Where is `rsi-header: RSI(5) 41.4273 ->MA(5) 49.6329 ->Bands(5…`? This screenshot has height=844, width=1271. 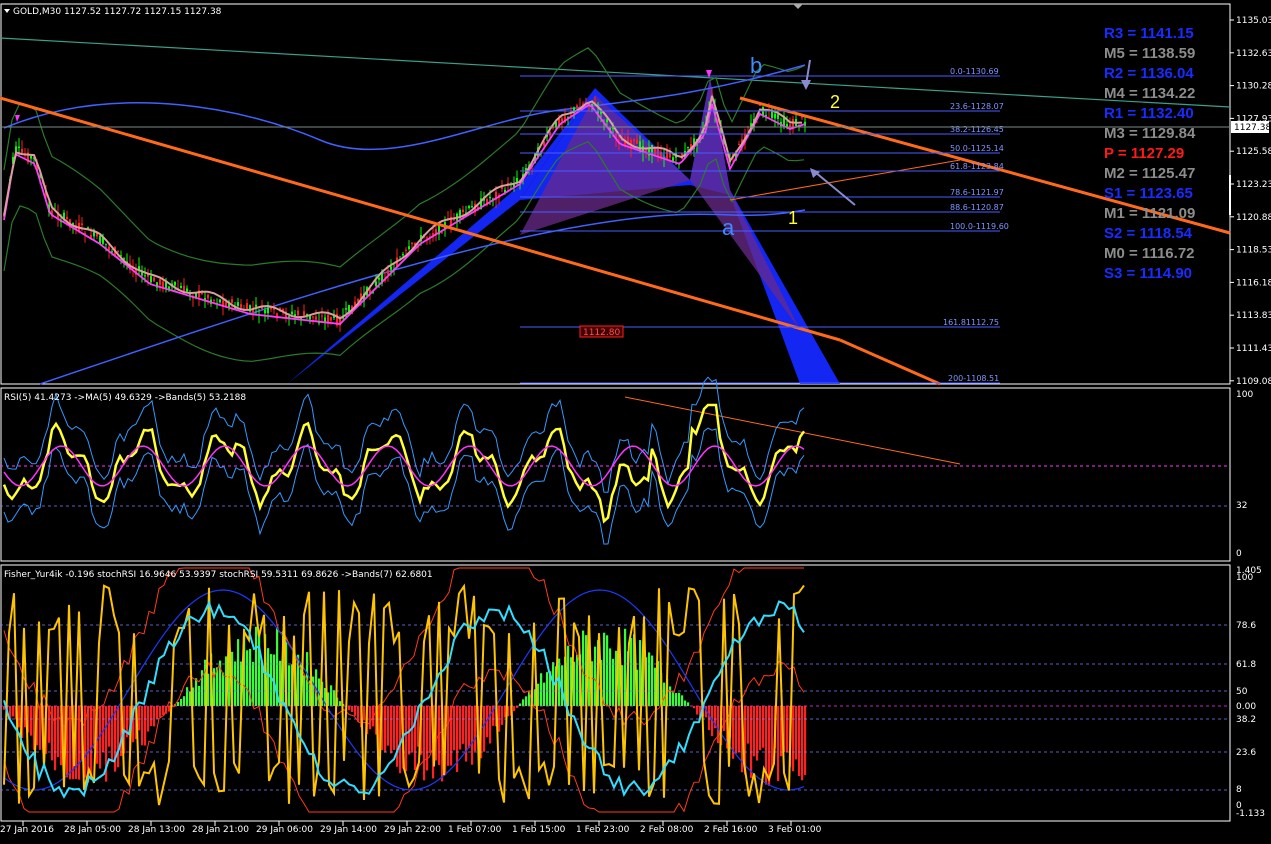 rsi-header: RSI(5) 41.4273 ->MA(5) 49.6329 ->Bands(5… is located at coordinates (125, 398).